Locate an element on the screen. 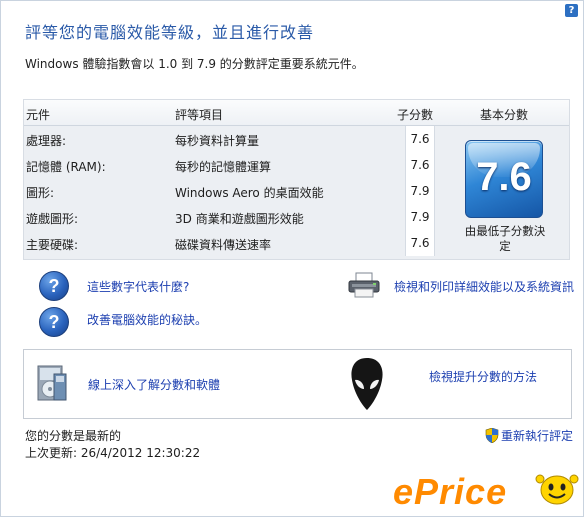 Image resolution: width=584 pixels, height=517 pixels. base-score-caption: 由最低子分數決 定 is located at coordinates (505, 239).